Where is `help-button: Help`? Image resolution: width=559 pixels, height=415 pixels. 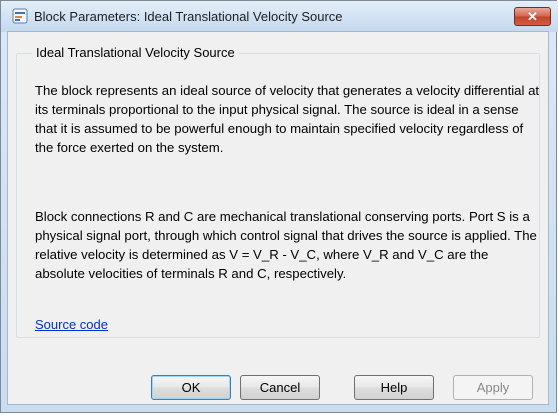
help-button: Help is located at coordinates (394, 387).